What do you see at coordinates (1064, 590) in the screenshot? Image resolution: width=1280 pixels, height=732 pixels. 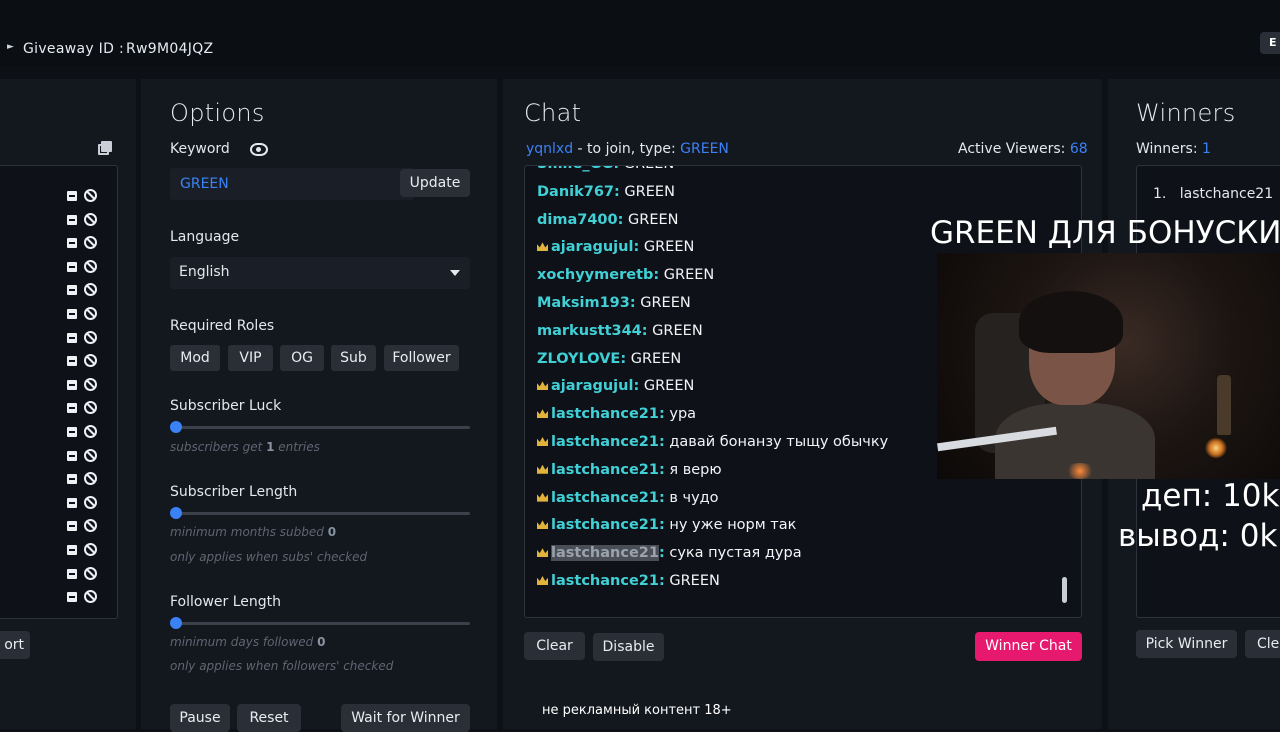 I see `chat-scrollbar` at bounding box center [1064, 590].